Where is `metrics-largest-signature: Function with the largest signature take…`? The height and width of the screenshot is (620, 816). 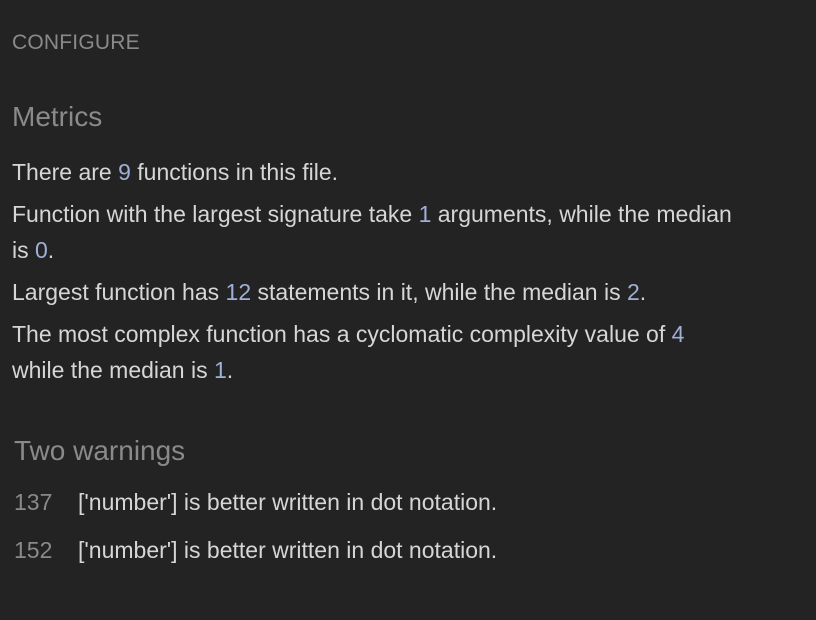 metrics-largest-signature: Function with the largest signature take… is located at coordinates (372, 232).